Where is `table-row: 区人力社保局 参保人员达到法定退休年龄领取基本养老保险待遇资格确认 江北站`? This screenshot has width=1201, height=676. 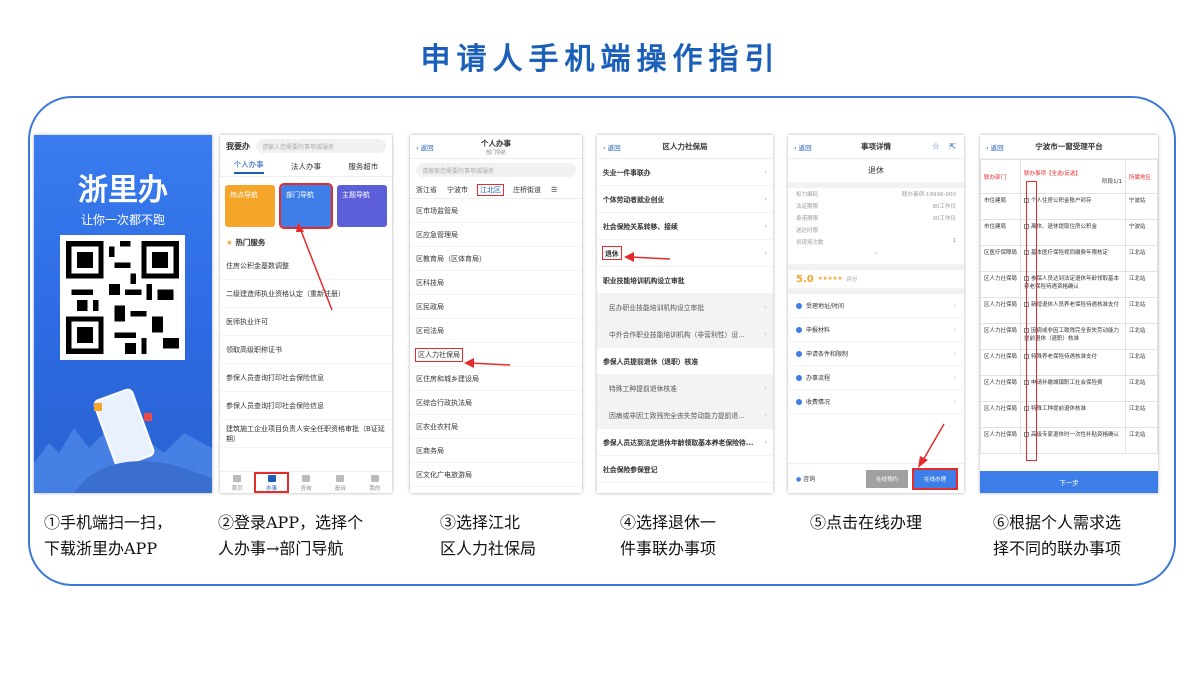
table-row: 区人力社保局 参保人员达到法定退休年龄领取基本养老保险待遇资格确认 江北站 is located at coordinates (1069, 284).